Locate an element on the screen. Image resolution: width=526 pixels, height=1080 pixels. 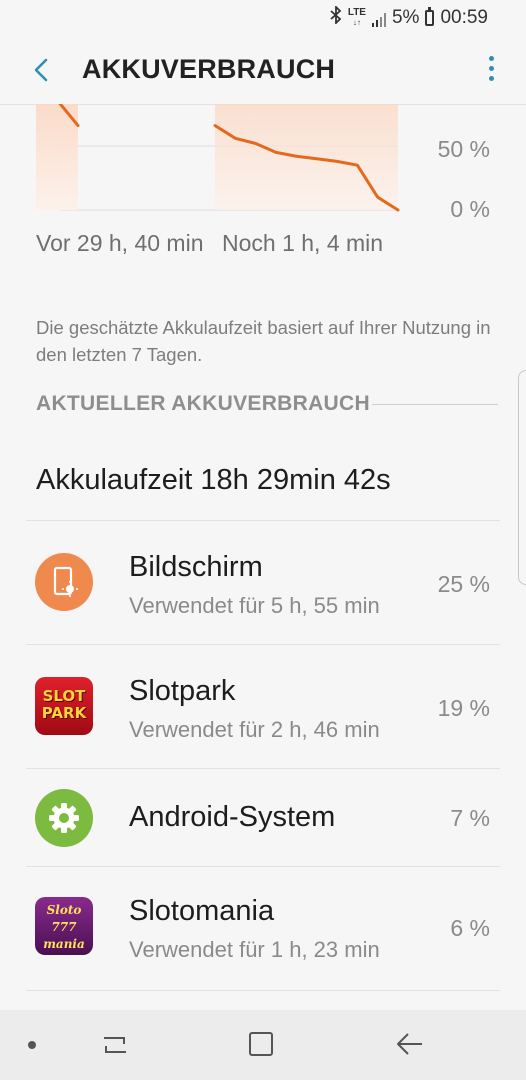
app-name: Slotpark is located at coordinates (182, 691).